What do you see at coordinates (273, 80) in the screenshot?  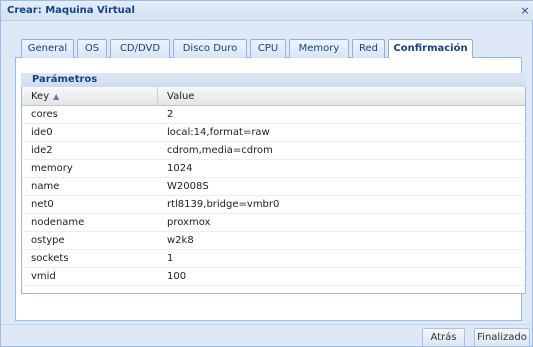 I see `parameters-legend: Parámetros` at bounding box center [273, 80].